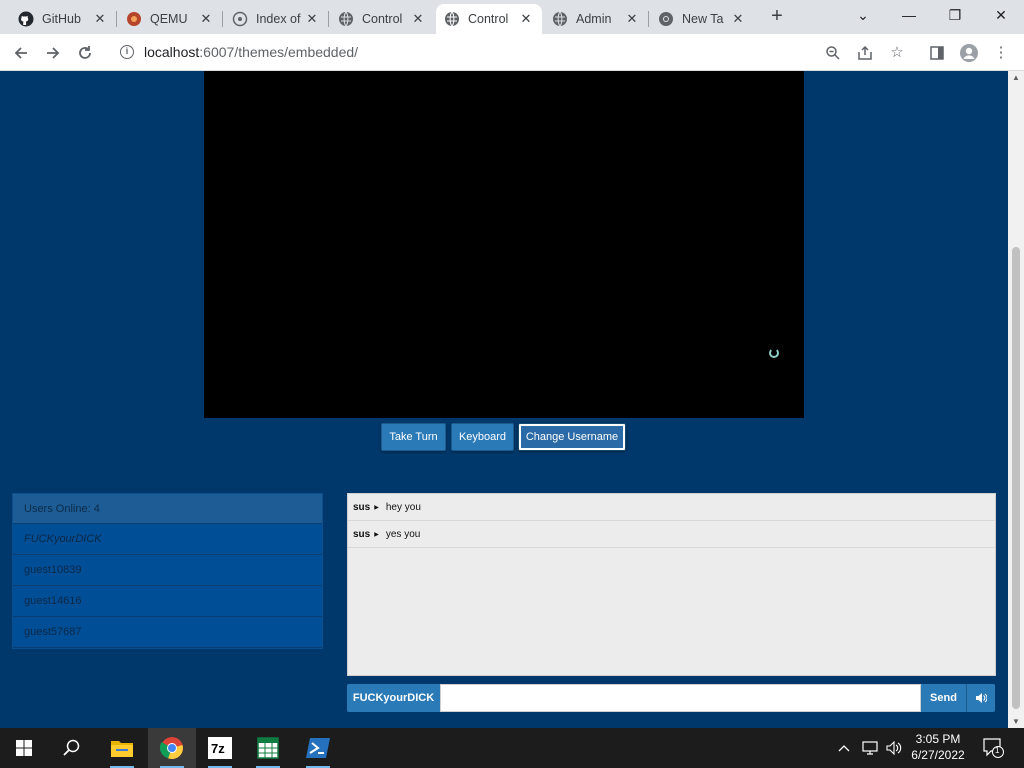 The image size is (1024, 768). What do you see at coordinates (393, 698) in the screenshot?
I see `chat-username-button: FUCKyourDICK` at bounding box center [393, 698].